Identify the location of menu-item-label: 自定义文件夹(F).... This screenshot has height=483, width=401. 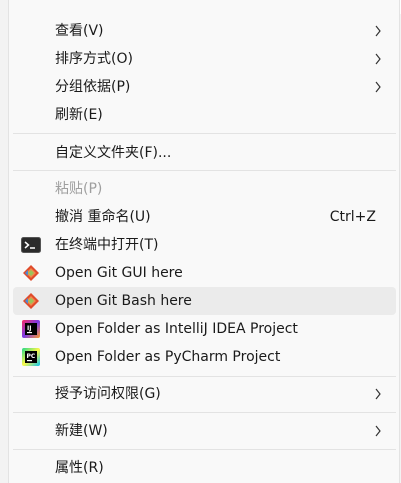
(113, 153).